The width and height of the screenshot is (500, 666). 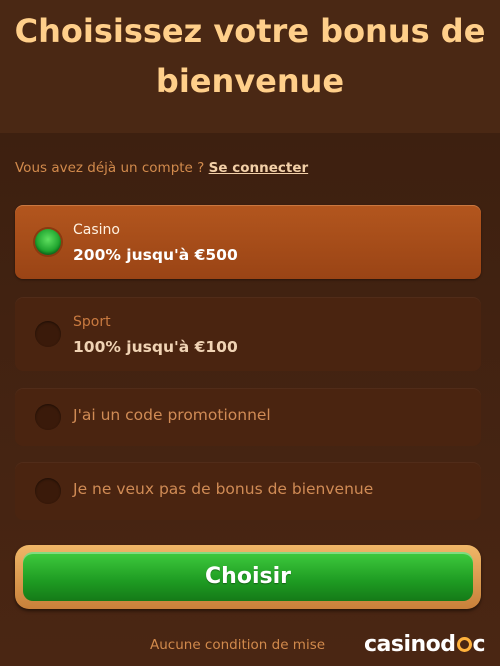 What do you see at coordinates (92, 322) in the screenshot?
I see `option-sport-label: Sport` at bounding box center [92, 322].